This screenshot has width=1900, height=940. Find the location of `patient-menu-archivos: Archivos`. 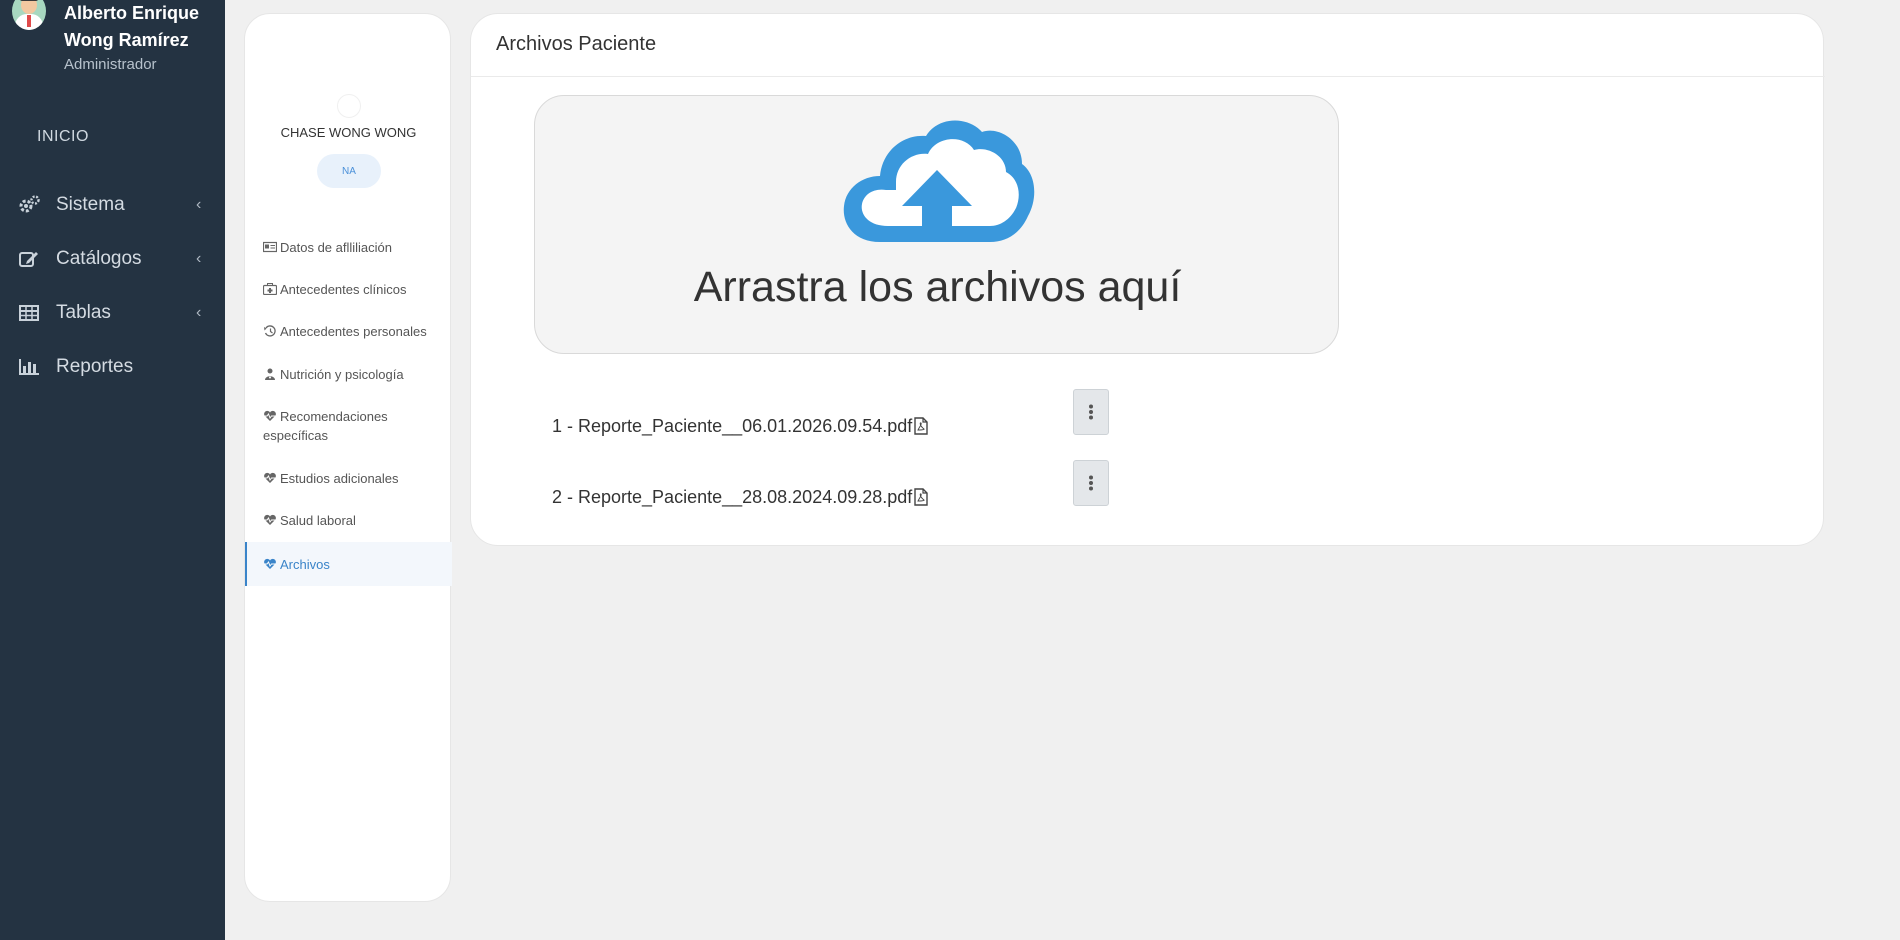

patient-menu-archivos: Archivos is located at coordinates (348, 564).